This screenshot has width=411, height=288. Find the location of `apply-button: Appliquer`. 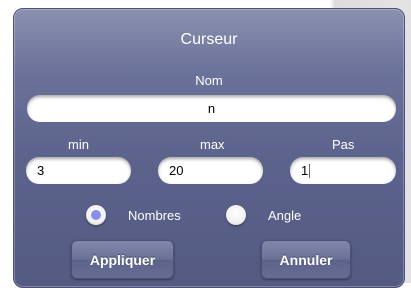

apply-button: Appliquer is located at coordinates (122, 259).